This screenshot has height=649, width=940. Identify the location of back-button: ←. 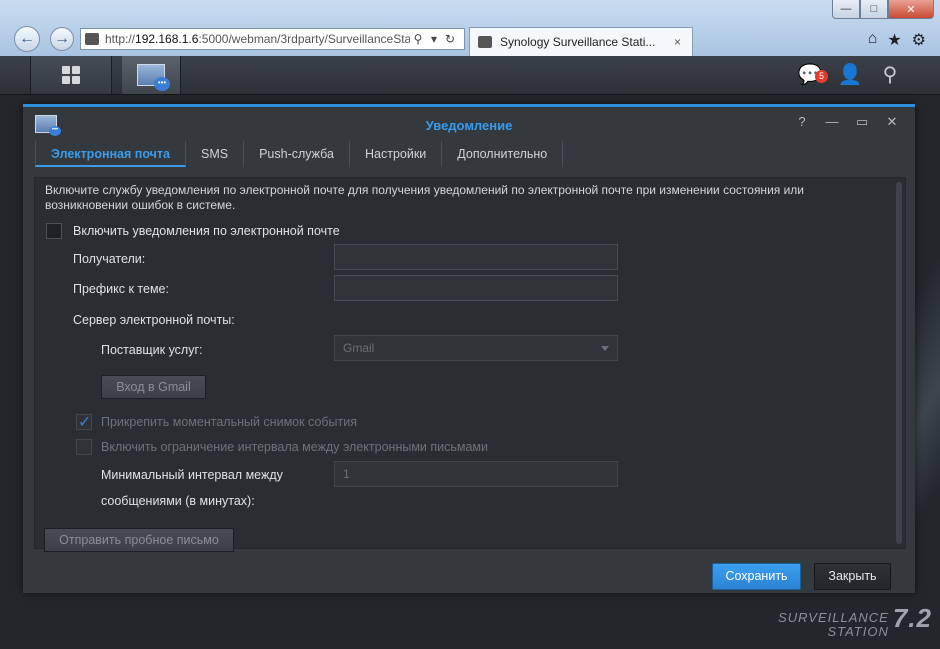
(27, 39).